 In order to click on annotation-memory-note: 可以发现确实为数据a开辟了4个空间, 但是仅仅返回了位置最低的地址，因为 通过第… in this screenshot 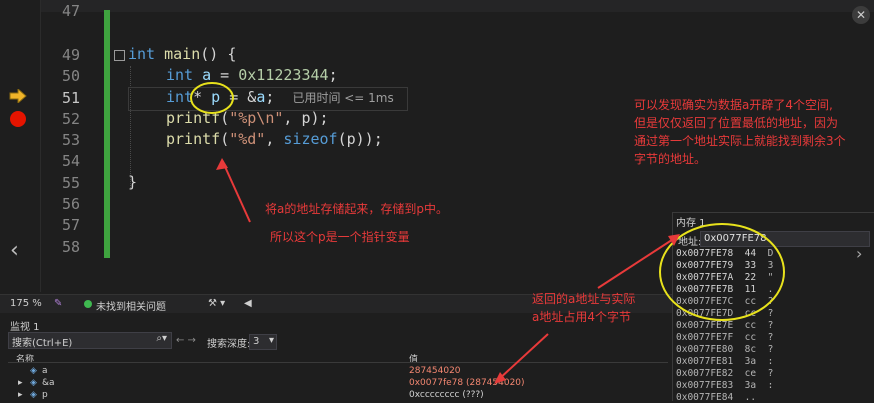, I will do `click(740, 132)`.